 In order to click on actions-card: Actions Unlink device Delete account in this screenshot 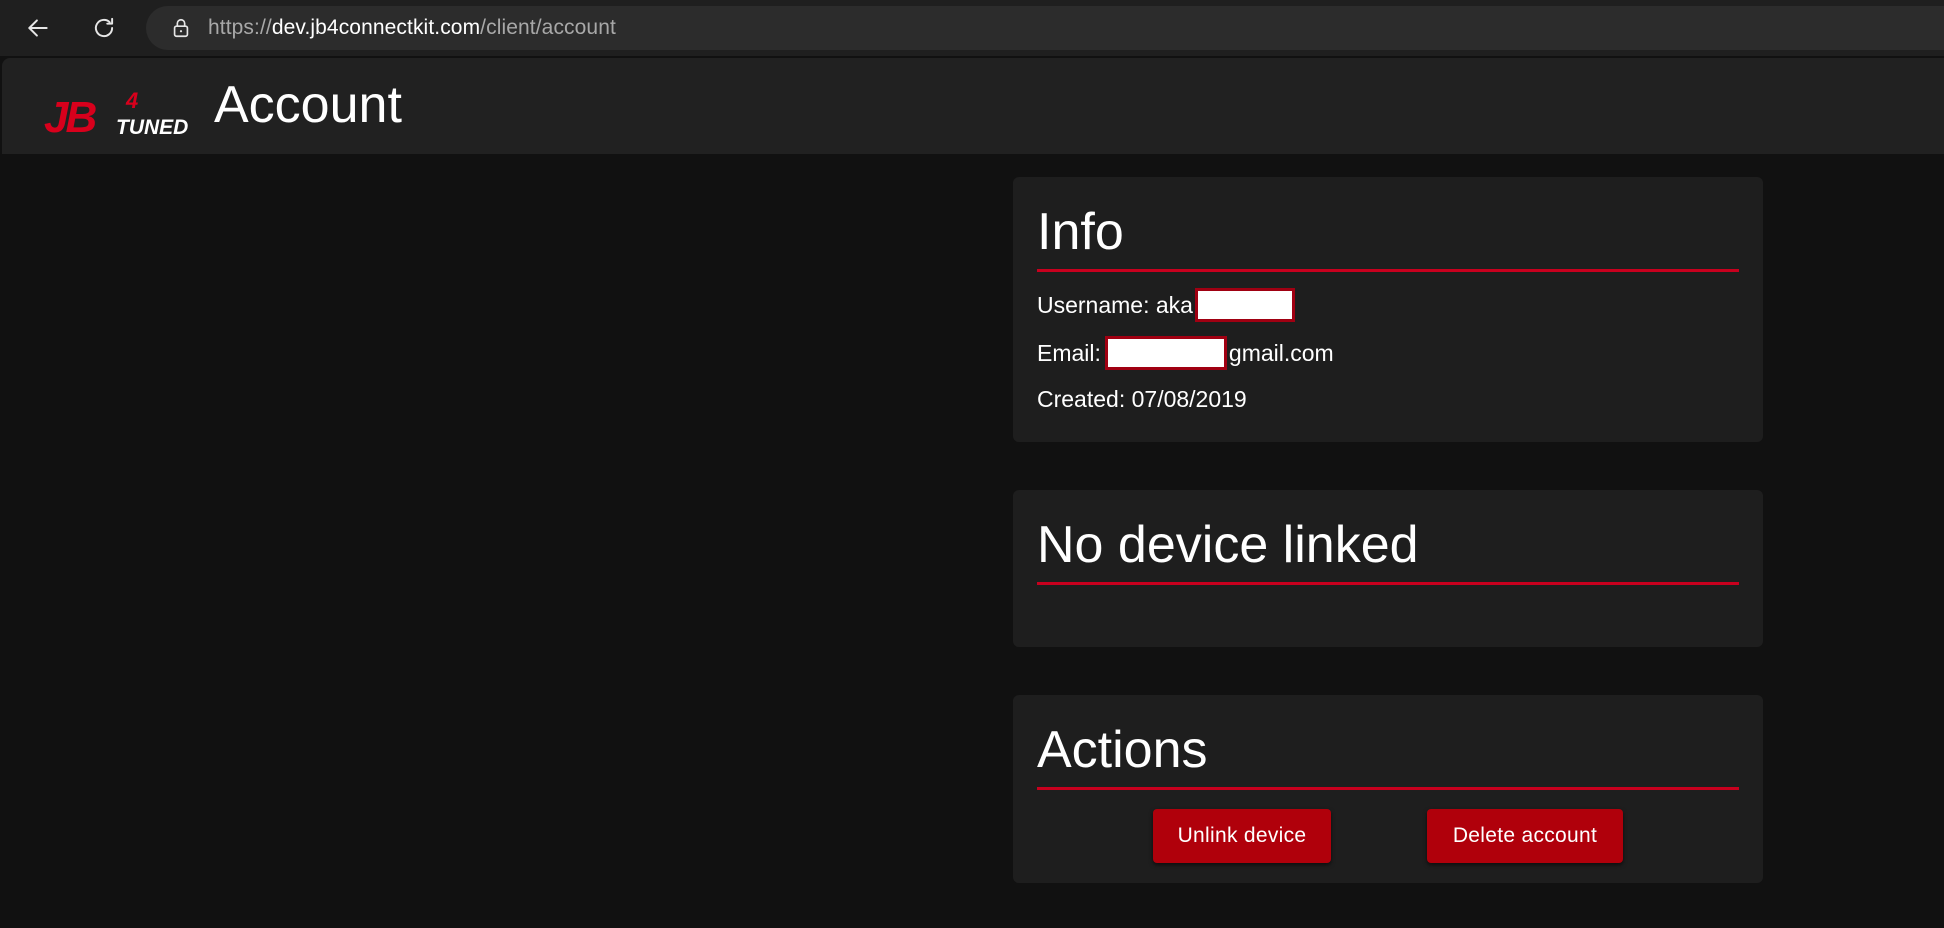, I will do `click(1388, 789)`.